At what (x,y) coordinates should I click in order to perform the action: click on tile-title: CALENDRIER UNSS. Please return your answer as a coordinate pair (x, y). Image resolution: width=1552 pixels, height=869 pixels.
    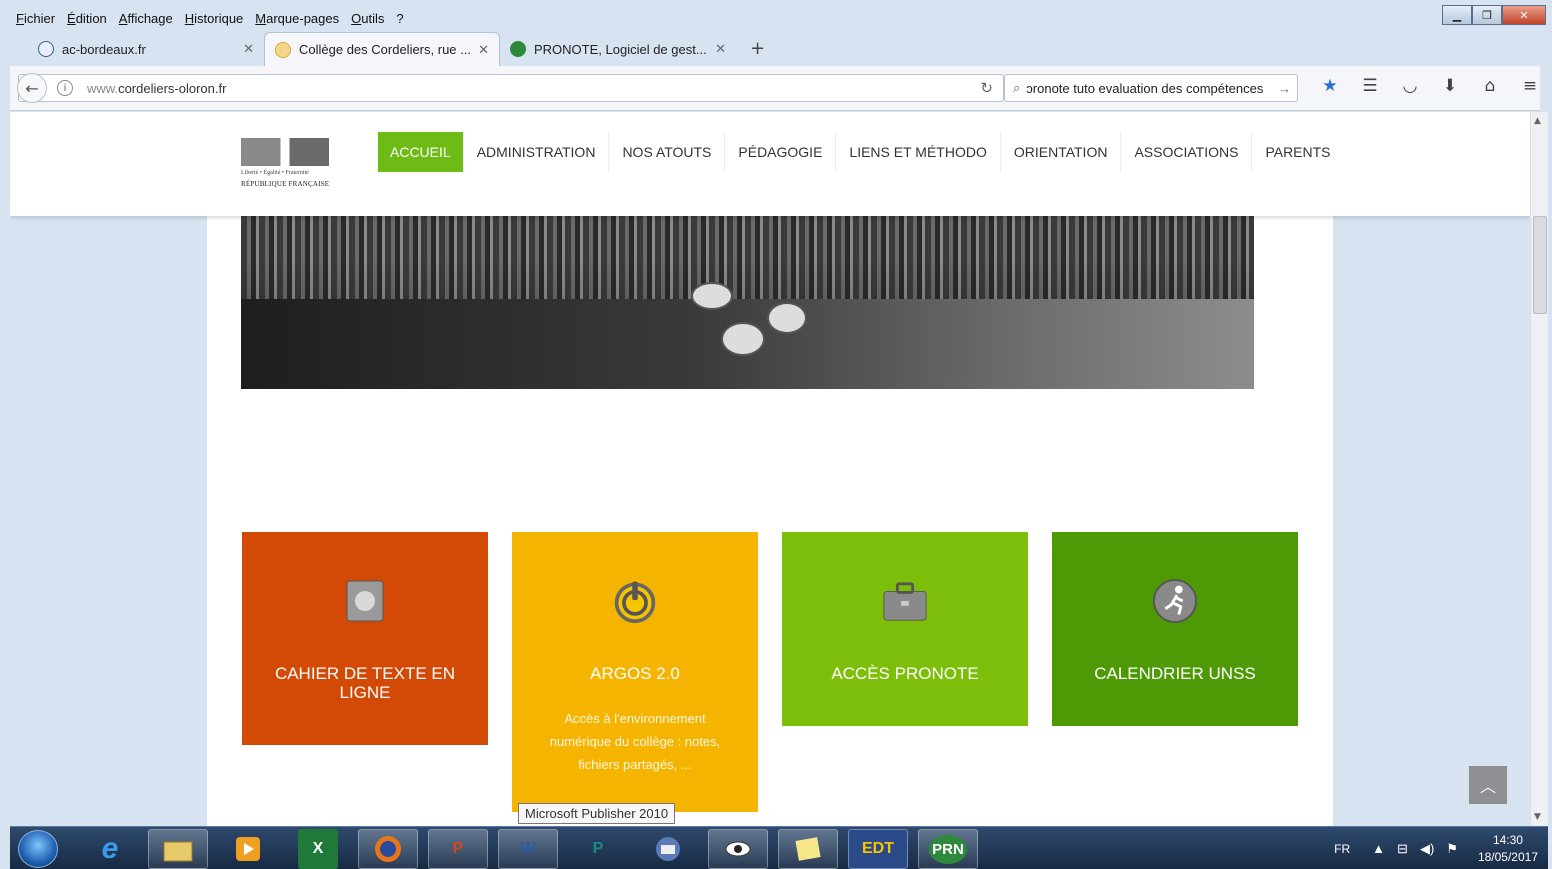
    Looking at the image, I should click on (1175, 673).